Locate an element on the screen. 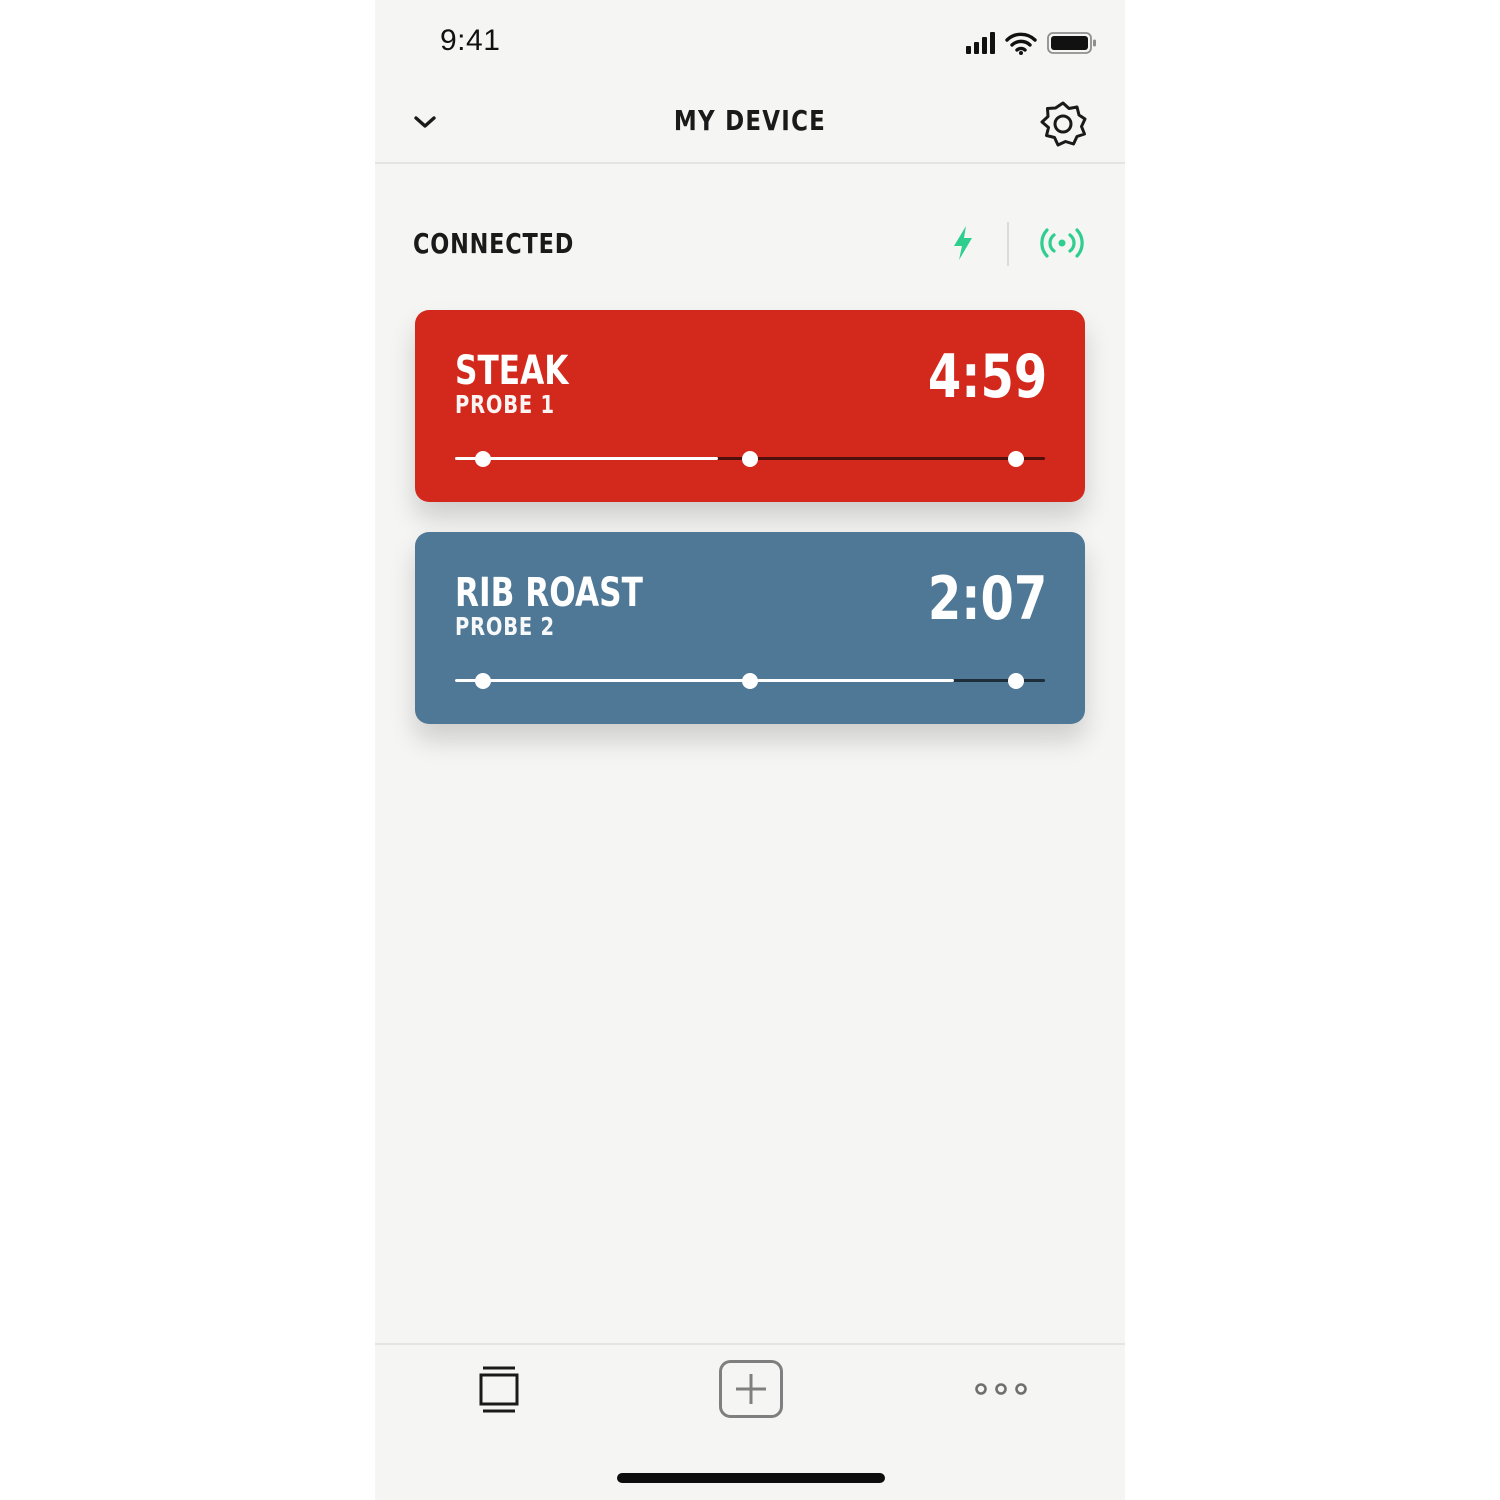 The image size is (1500, 1500). connection-divider is located at coordinates (1008, 244).